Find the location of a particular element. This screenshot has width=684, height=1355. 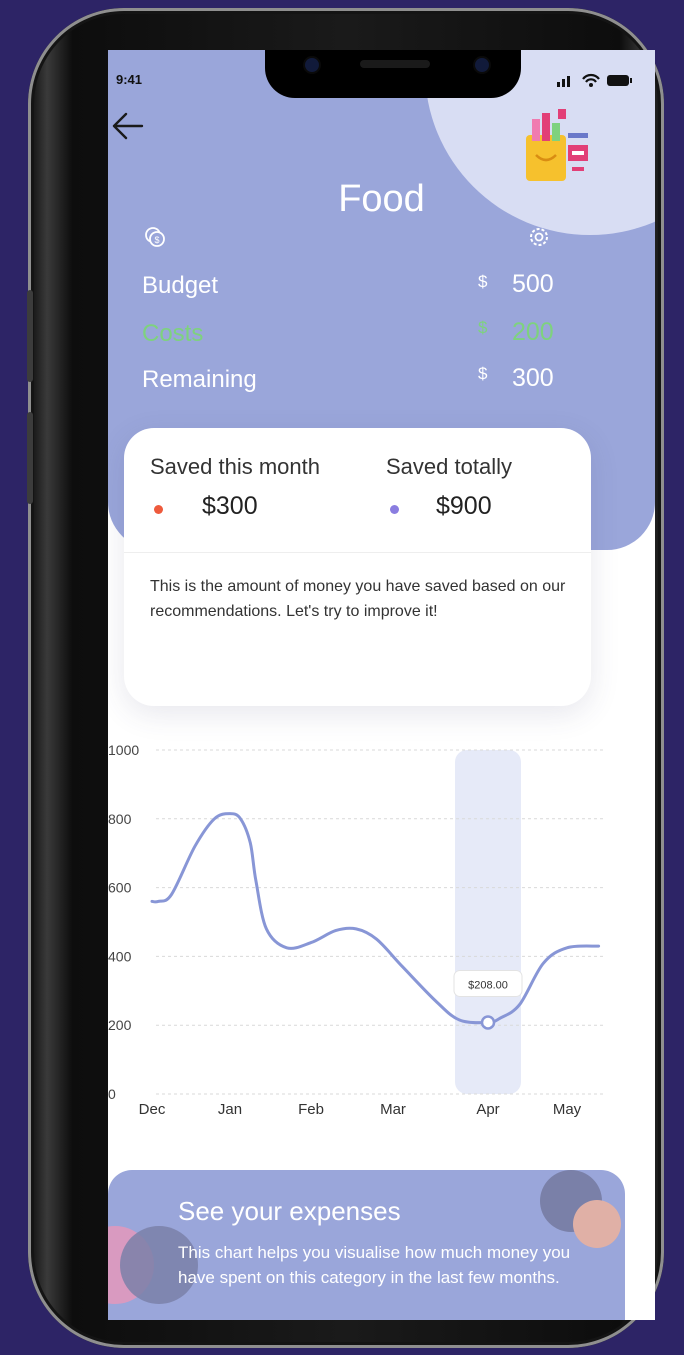

highlight-band is located at coordinates (488, 922).